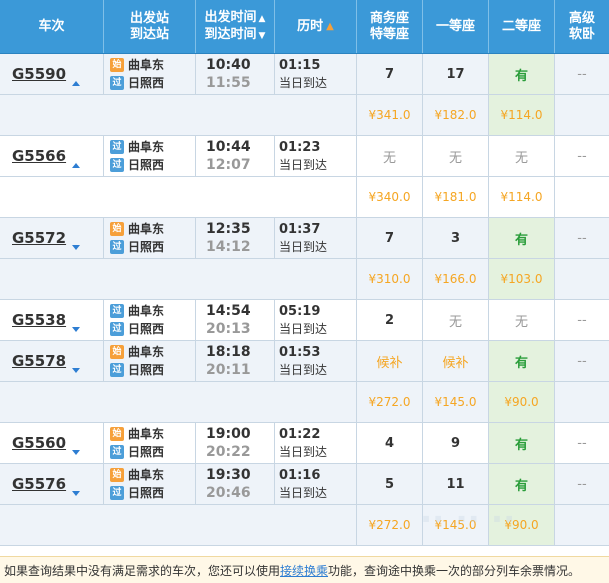  What do you see at coordinates (235, 74) in the screenshot?
I see `times-cell: 10:40 11:55` at bounding box center [235, 74].